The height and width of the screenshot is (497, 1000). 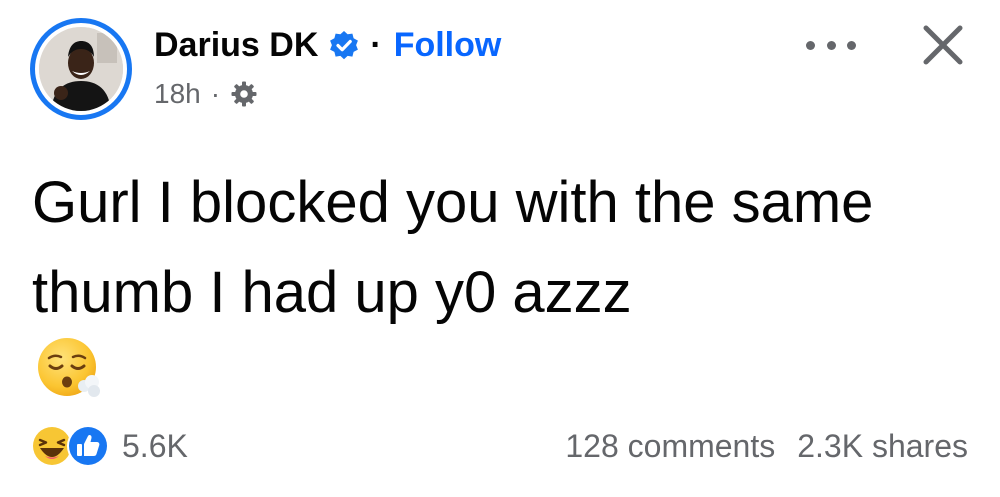 What do you see at coordinates (943, 45) in the screenshot?
I see `close-icon` at bounding box center [943, 45].